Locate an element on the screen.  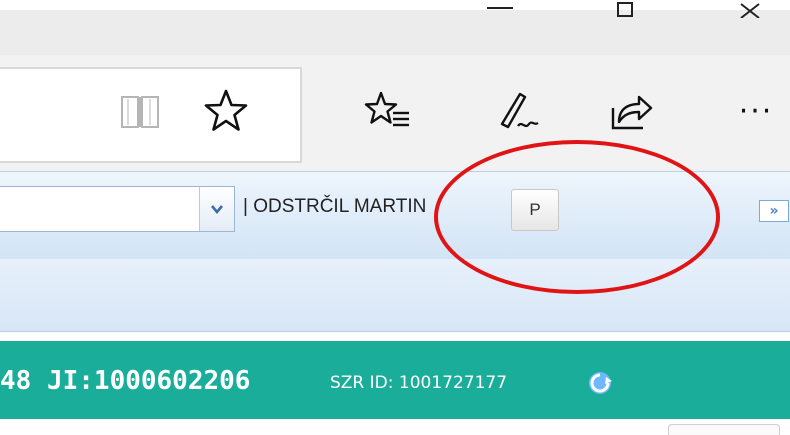
expand-icon: » is located at coordinates (774, 211).